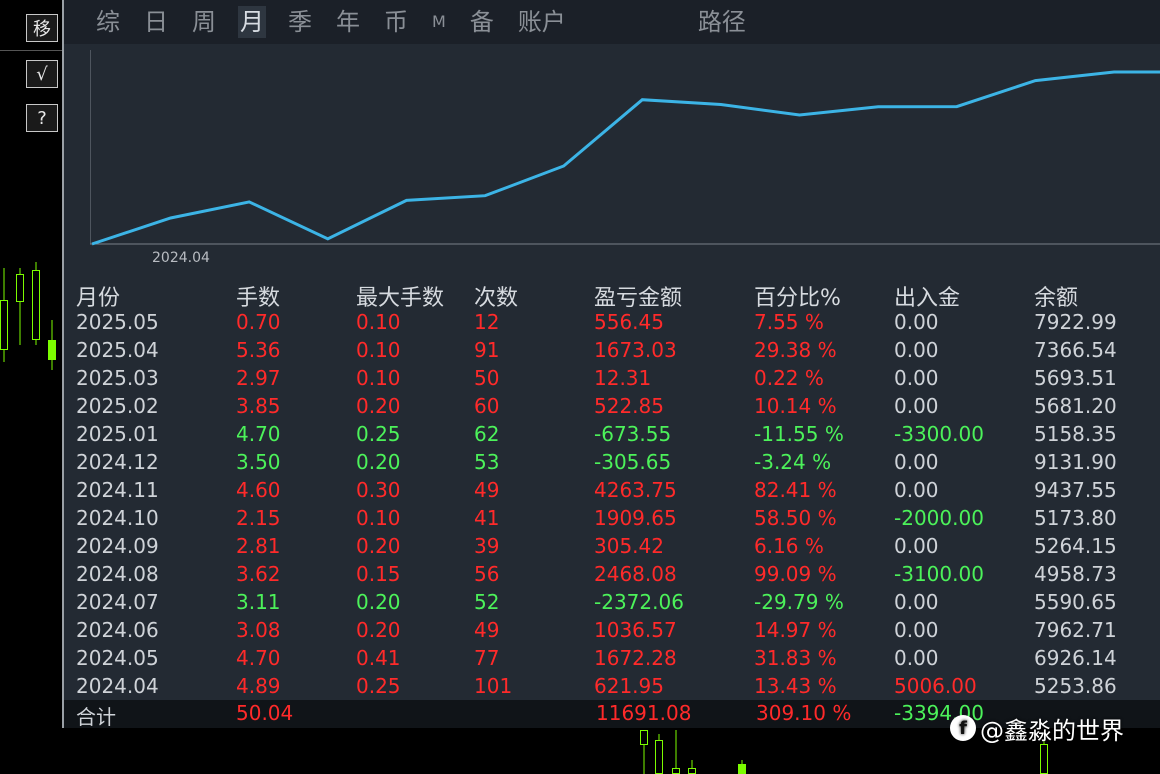 The width and height of the screenshot is (1160, 774). What do you see at coordinates (487, 602) in the screenshot?
I see `cell-count: 52` at bounding box center [487, 602].